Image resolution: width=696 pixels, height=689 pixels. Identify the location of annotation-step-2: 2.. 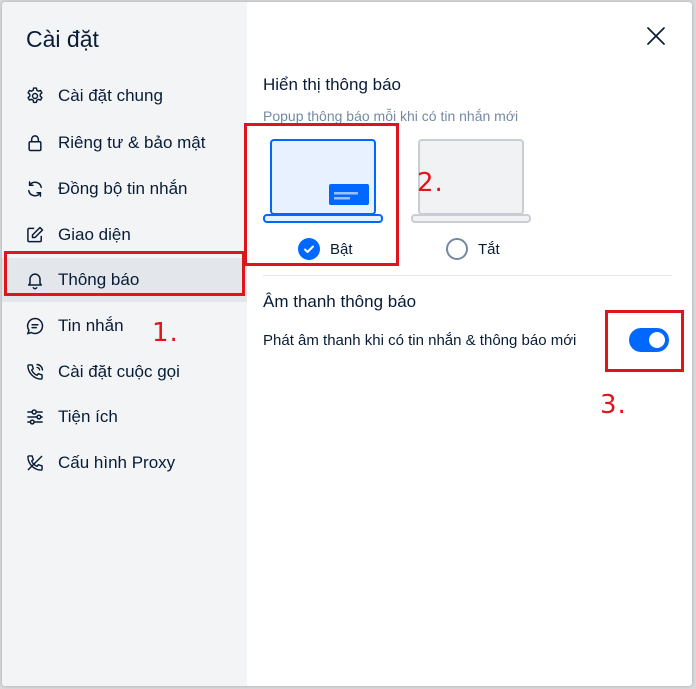
(430, 183).